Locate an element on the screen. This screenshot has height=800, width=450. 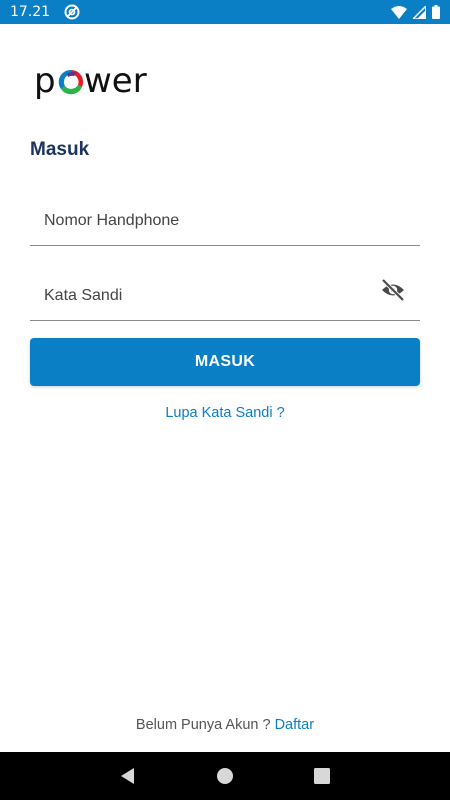
battery-icon is located at coordinates (436, 12).